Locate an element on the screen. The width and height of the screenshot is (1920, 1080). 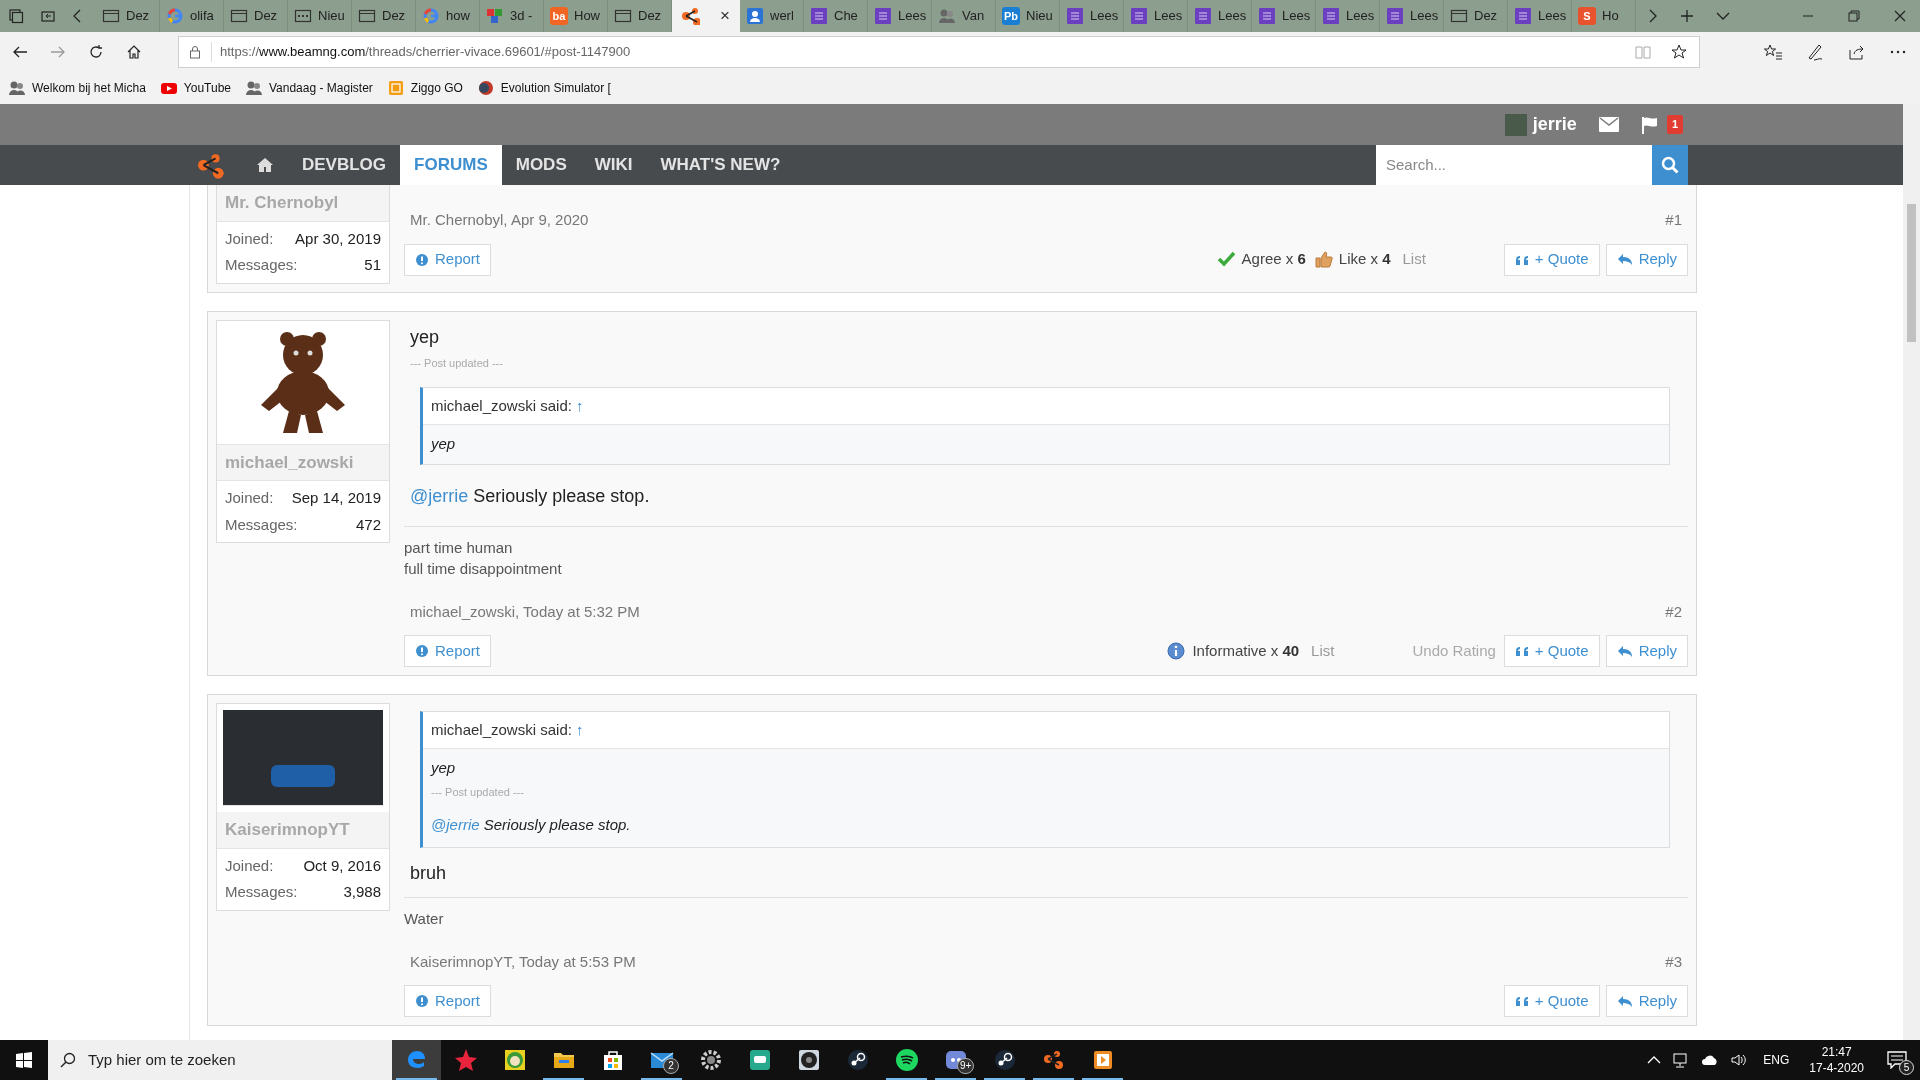
cloud-icon is located at coordinates (1710, 1060).